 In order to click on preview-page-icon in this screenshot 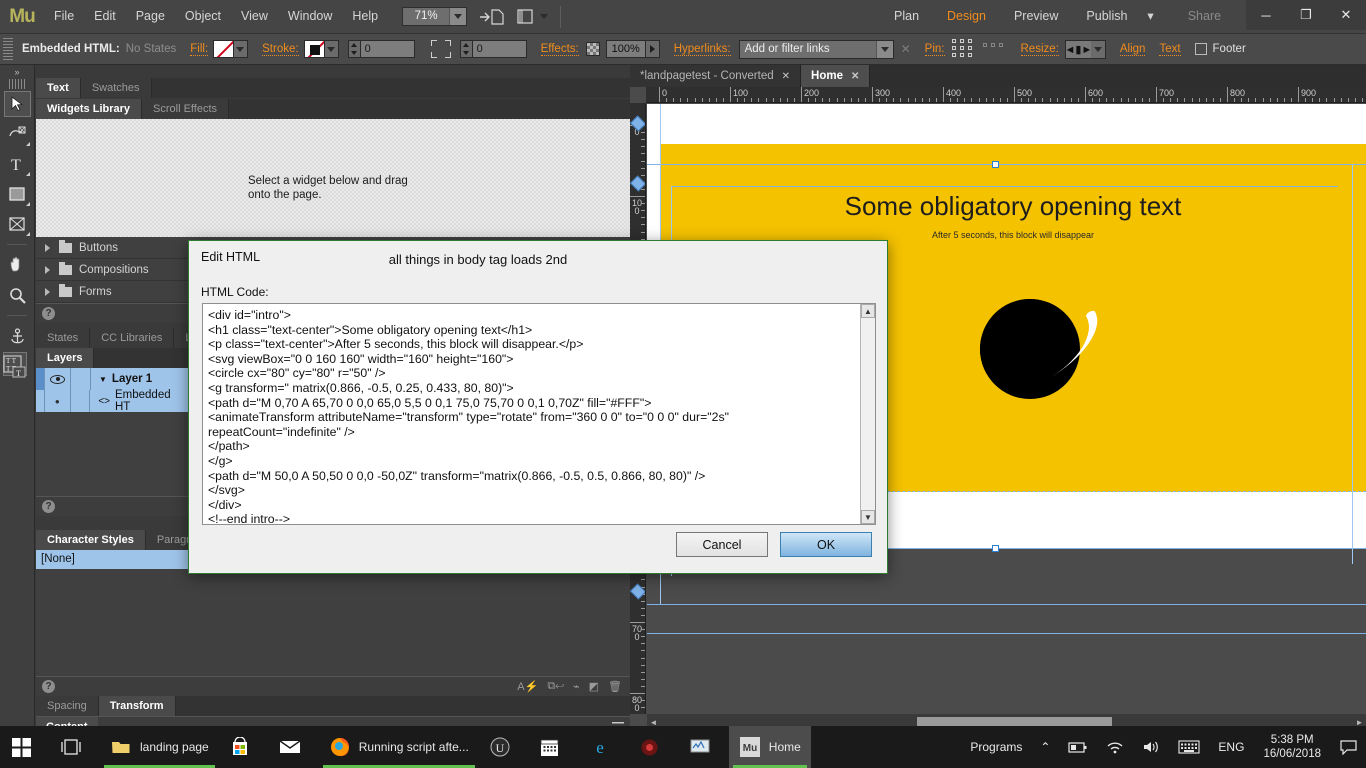, I will do `click(492, 17)`.